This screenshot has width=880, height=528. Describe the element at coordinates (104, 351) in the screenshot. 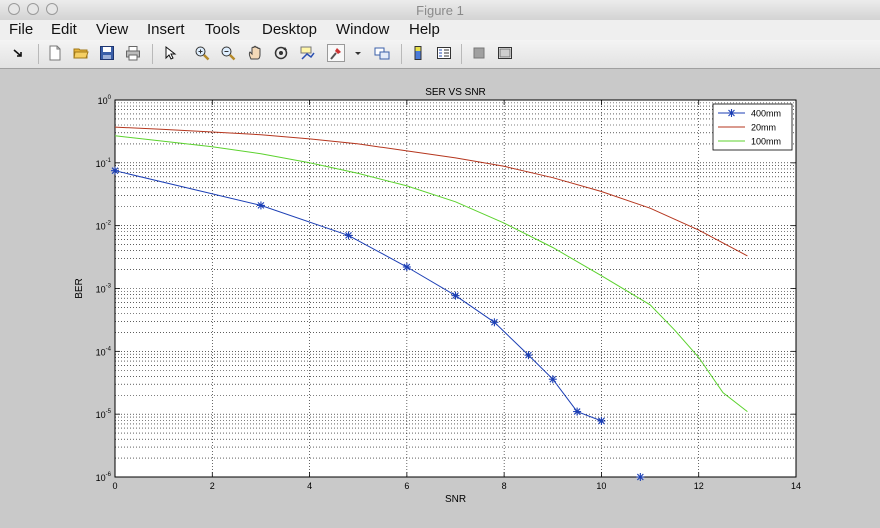

I see `y-tick-label: 10-4` at that location.